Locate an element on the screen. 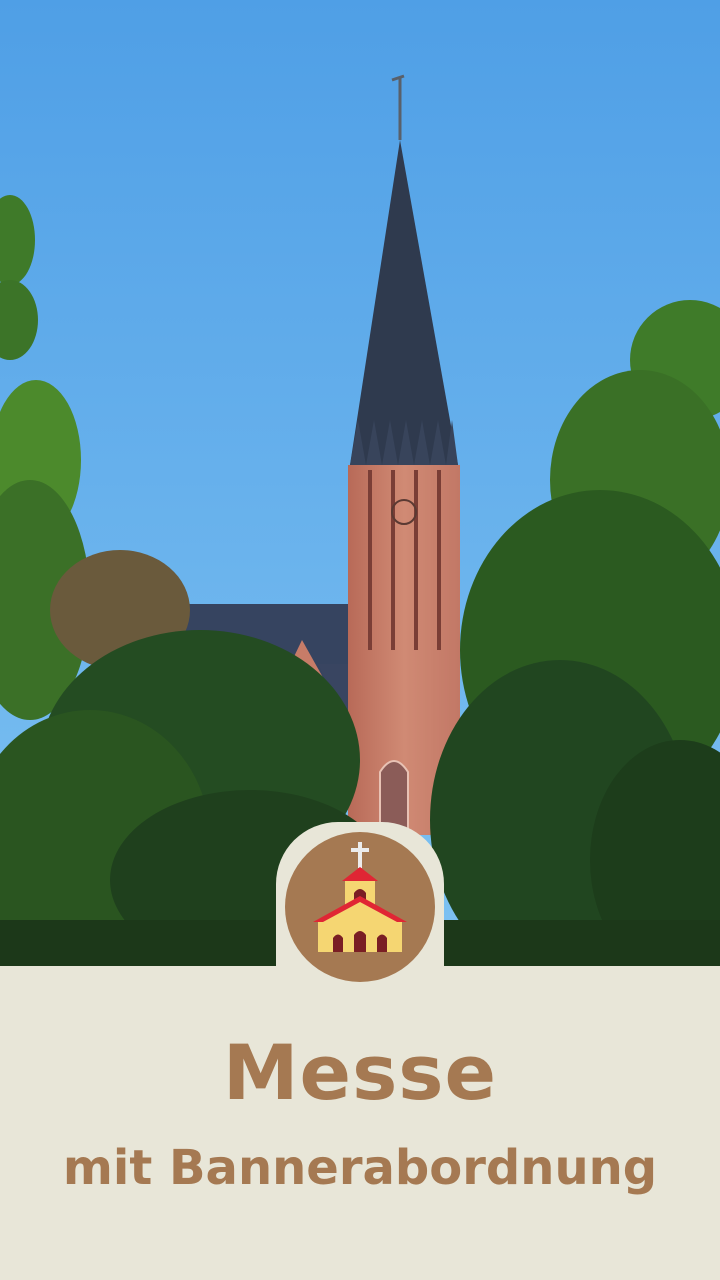 Image resolution: width=720 pixels, height=1280 pixels. church-window is located at coordinates (394, 795).